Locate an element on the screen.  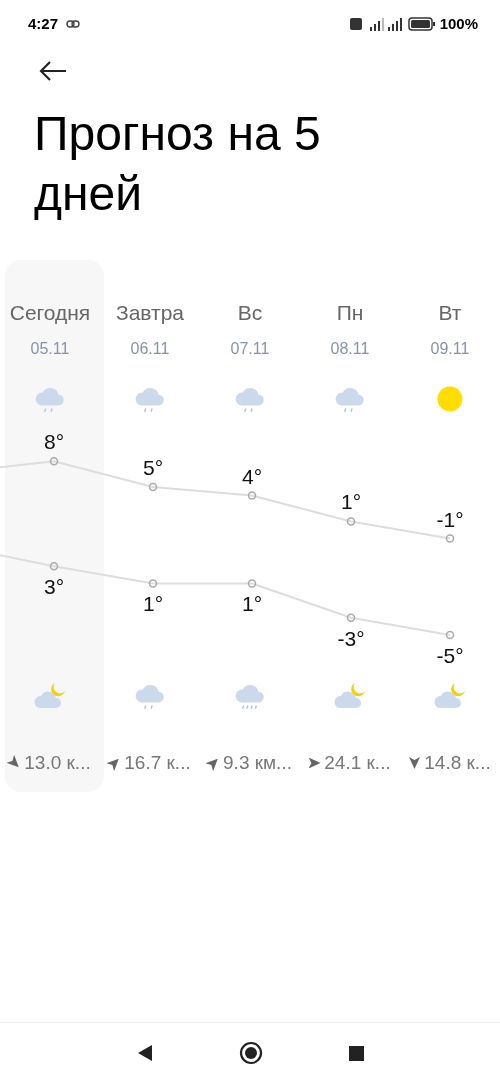
low-temperature: -5° is located at coordinates (450, 655).